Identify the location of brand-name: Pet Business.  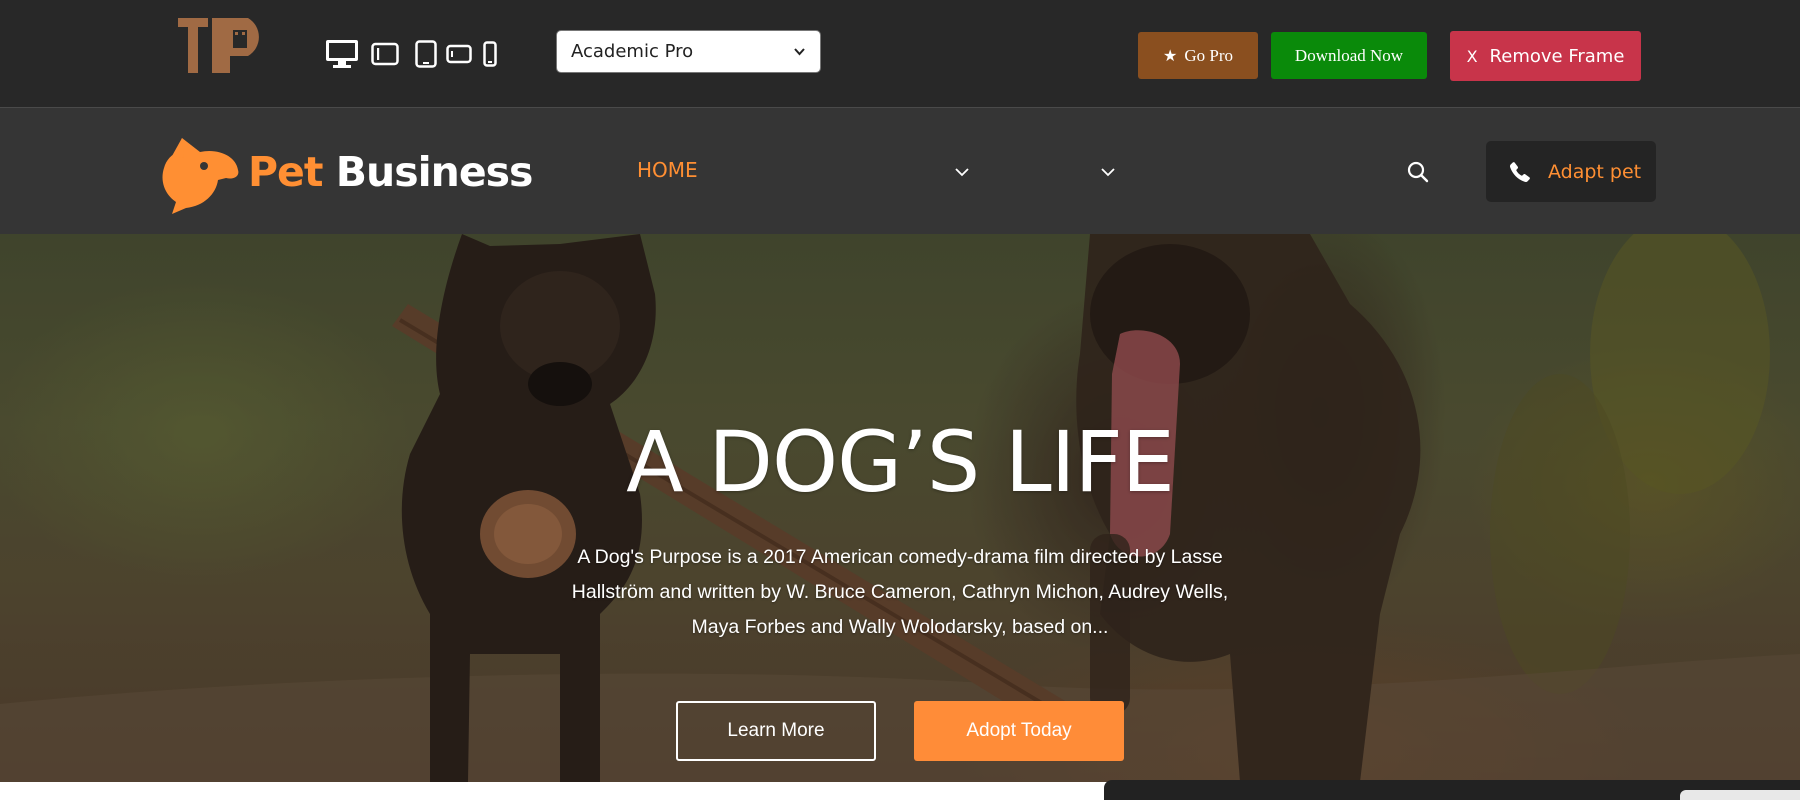
(391, 172).